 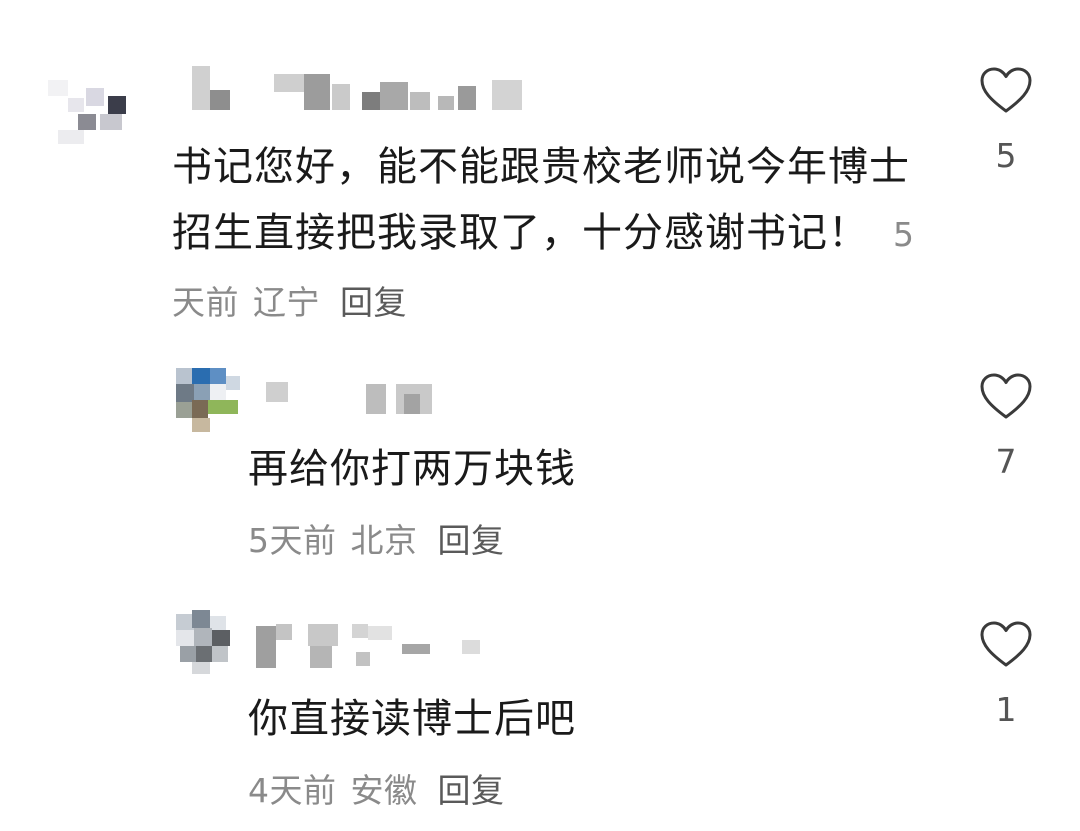 I want to click on comment-body: 你直接读博士后吧, so click(x=412, y=719).